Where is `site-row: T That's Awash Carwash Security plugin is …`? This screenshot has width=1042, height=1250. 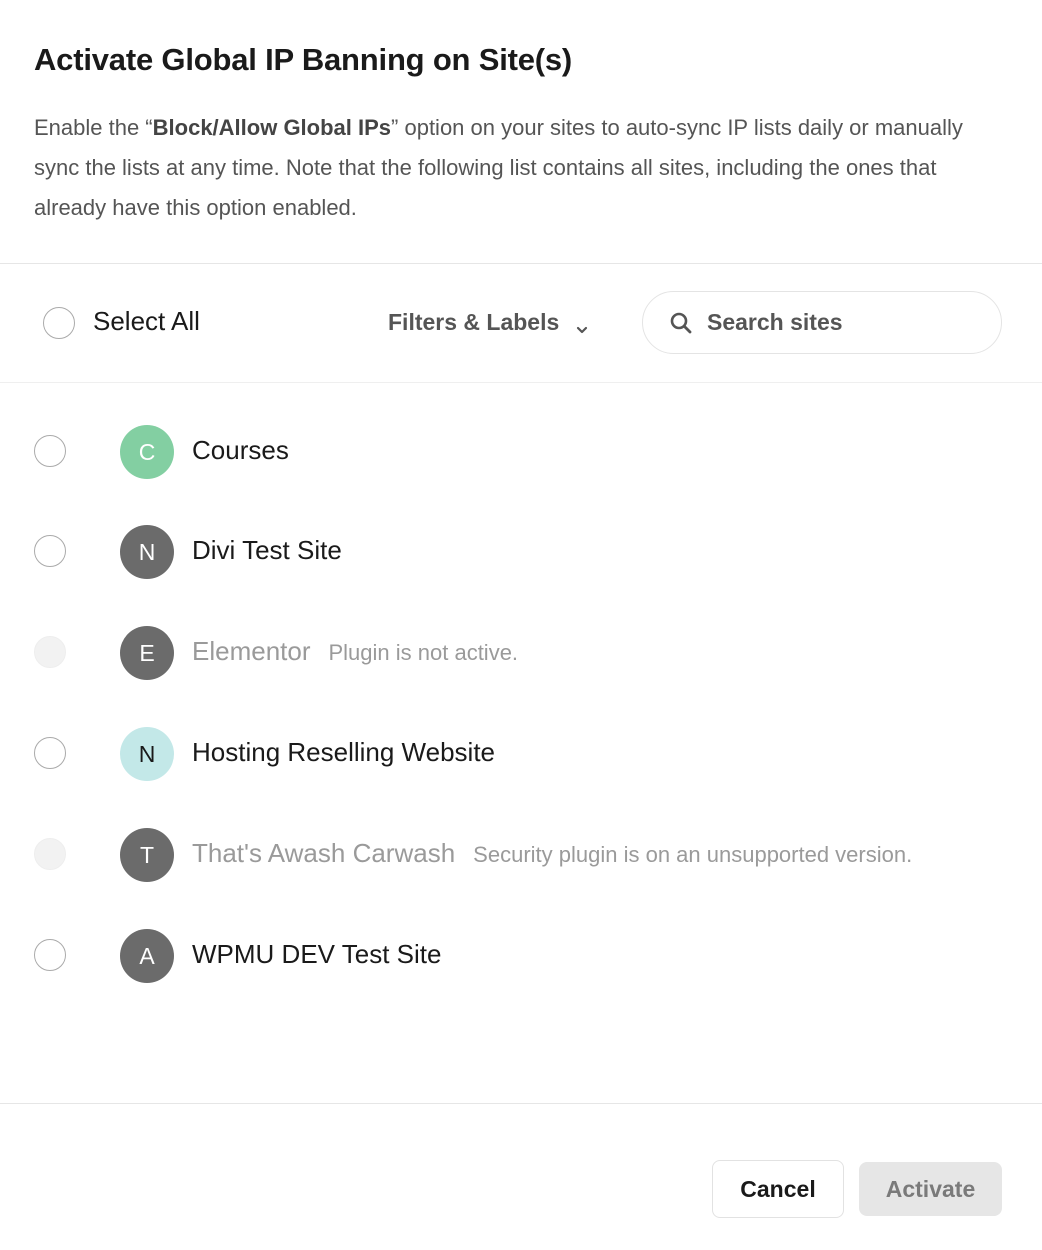
site-row: T That's Awash Carwash Security plugin is … is located at coordinates (521, 836).